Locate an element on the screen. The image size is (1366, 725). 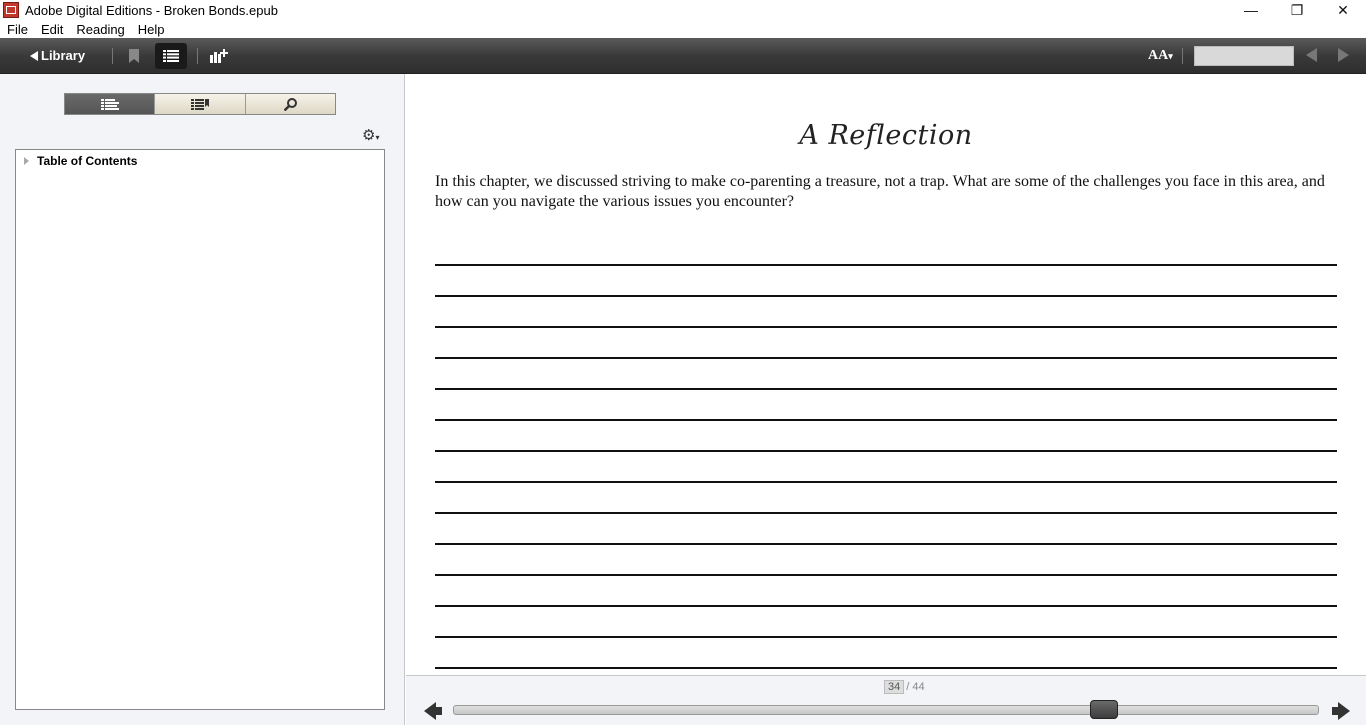
menu-help: Help is located at coordinates (151, 29).